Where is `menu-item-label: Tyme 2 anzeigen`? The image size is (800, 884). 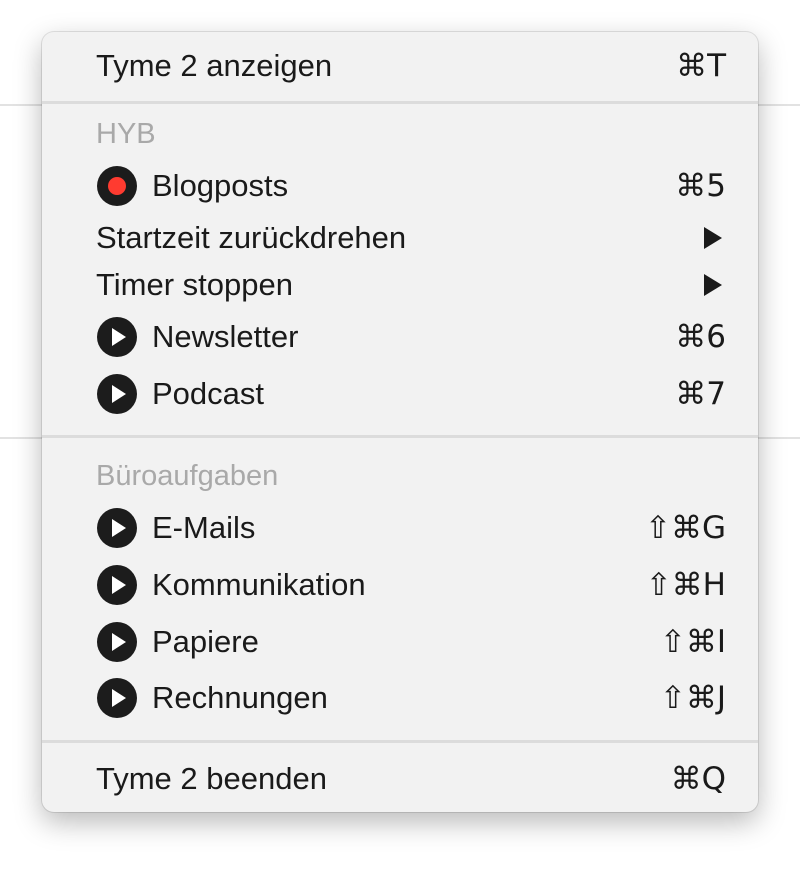
menu-item-label: Tyme 2 anzeigen is located at coordinates (214, 65).